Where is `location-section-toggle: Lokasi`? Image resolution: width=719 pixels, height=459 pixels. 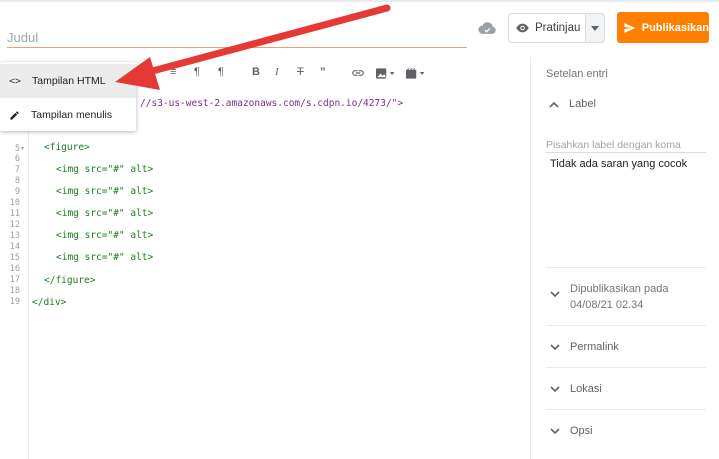 location-section-toggle: Lokasi is located at coordinates (576, 389).